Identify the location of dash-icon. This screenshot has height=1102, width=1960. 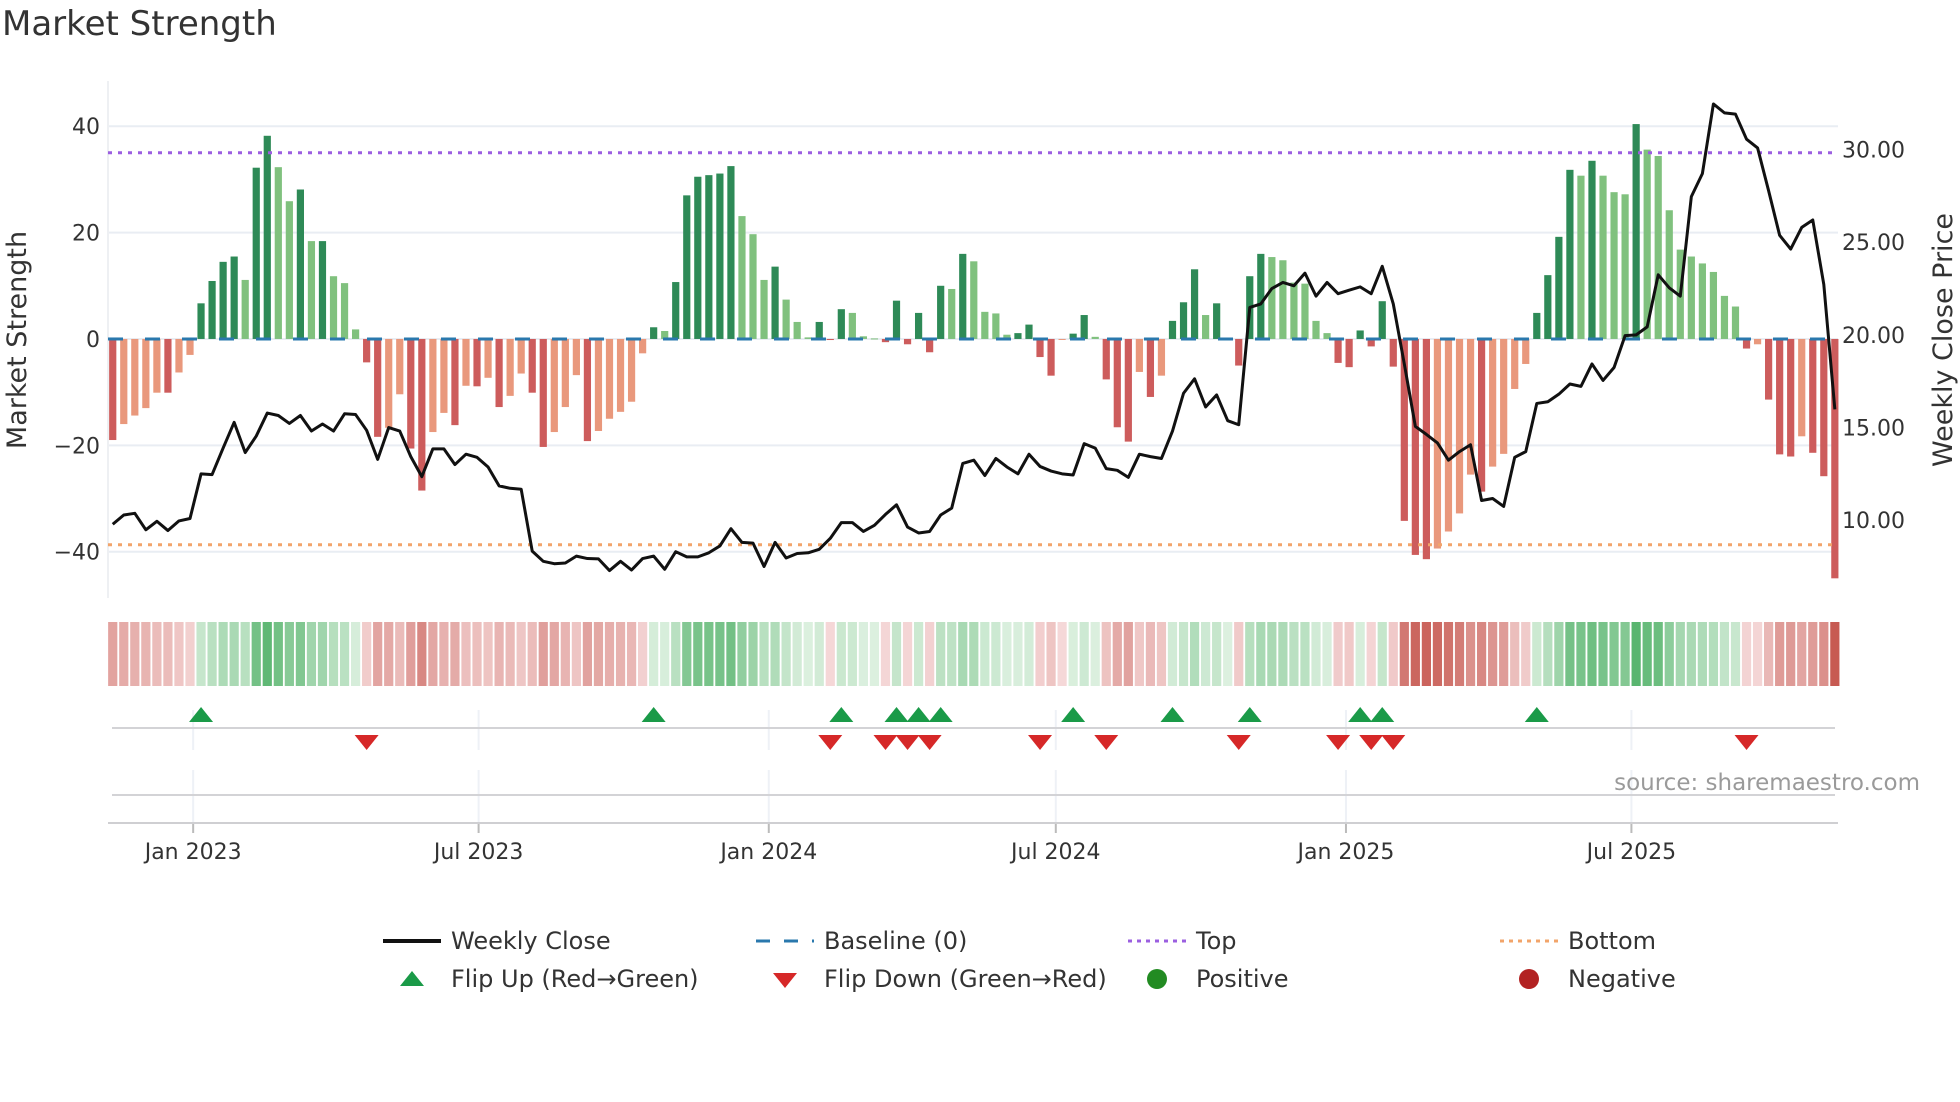
(785, 941).